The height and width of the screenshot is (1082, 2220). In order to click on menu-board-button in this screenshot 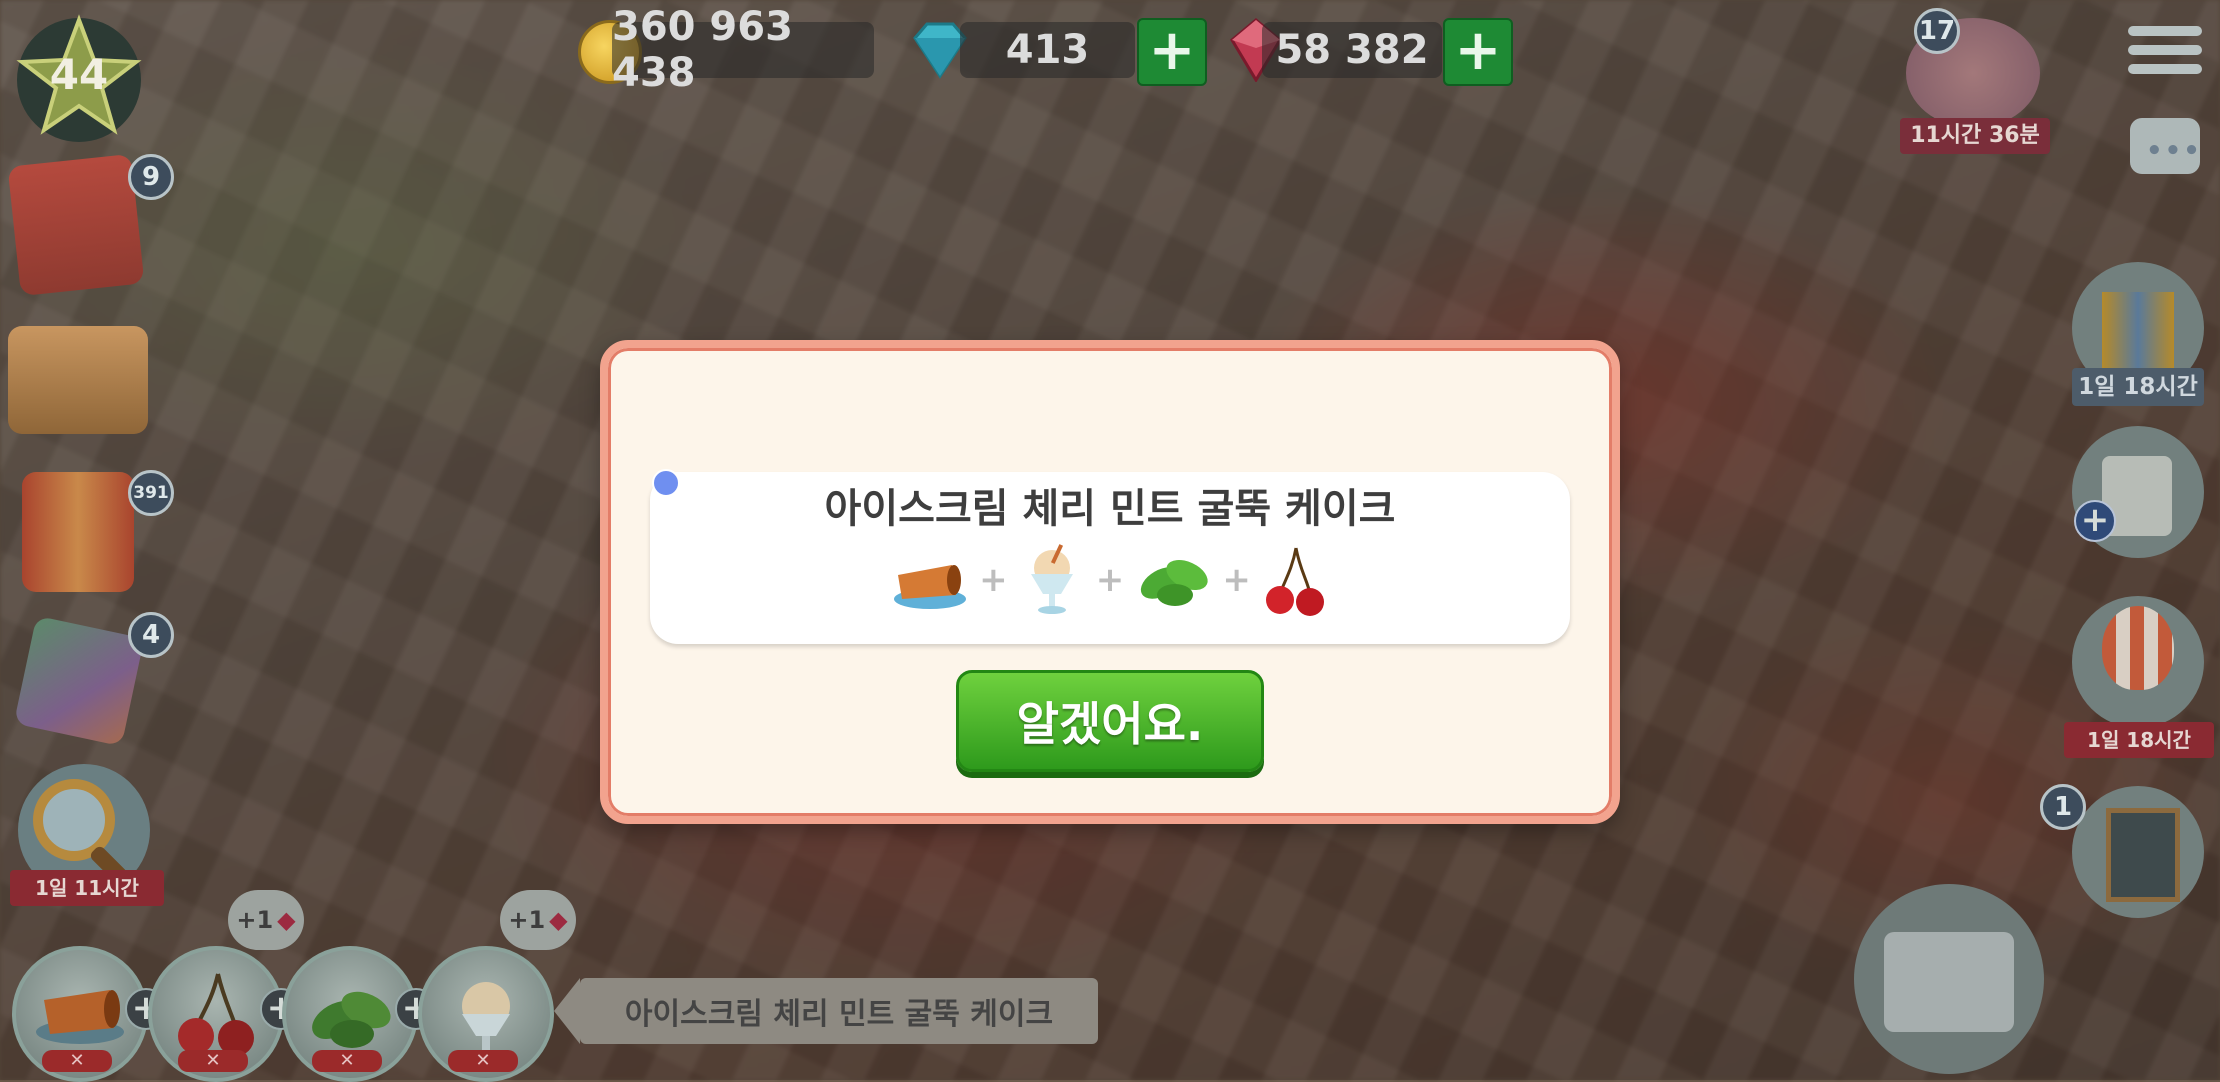, I will do `click(2138, 852)`.